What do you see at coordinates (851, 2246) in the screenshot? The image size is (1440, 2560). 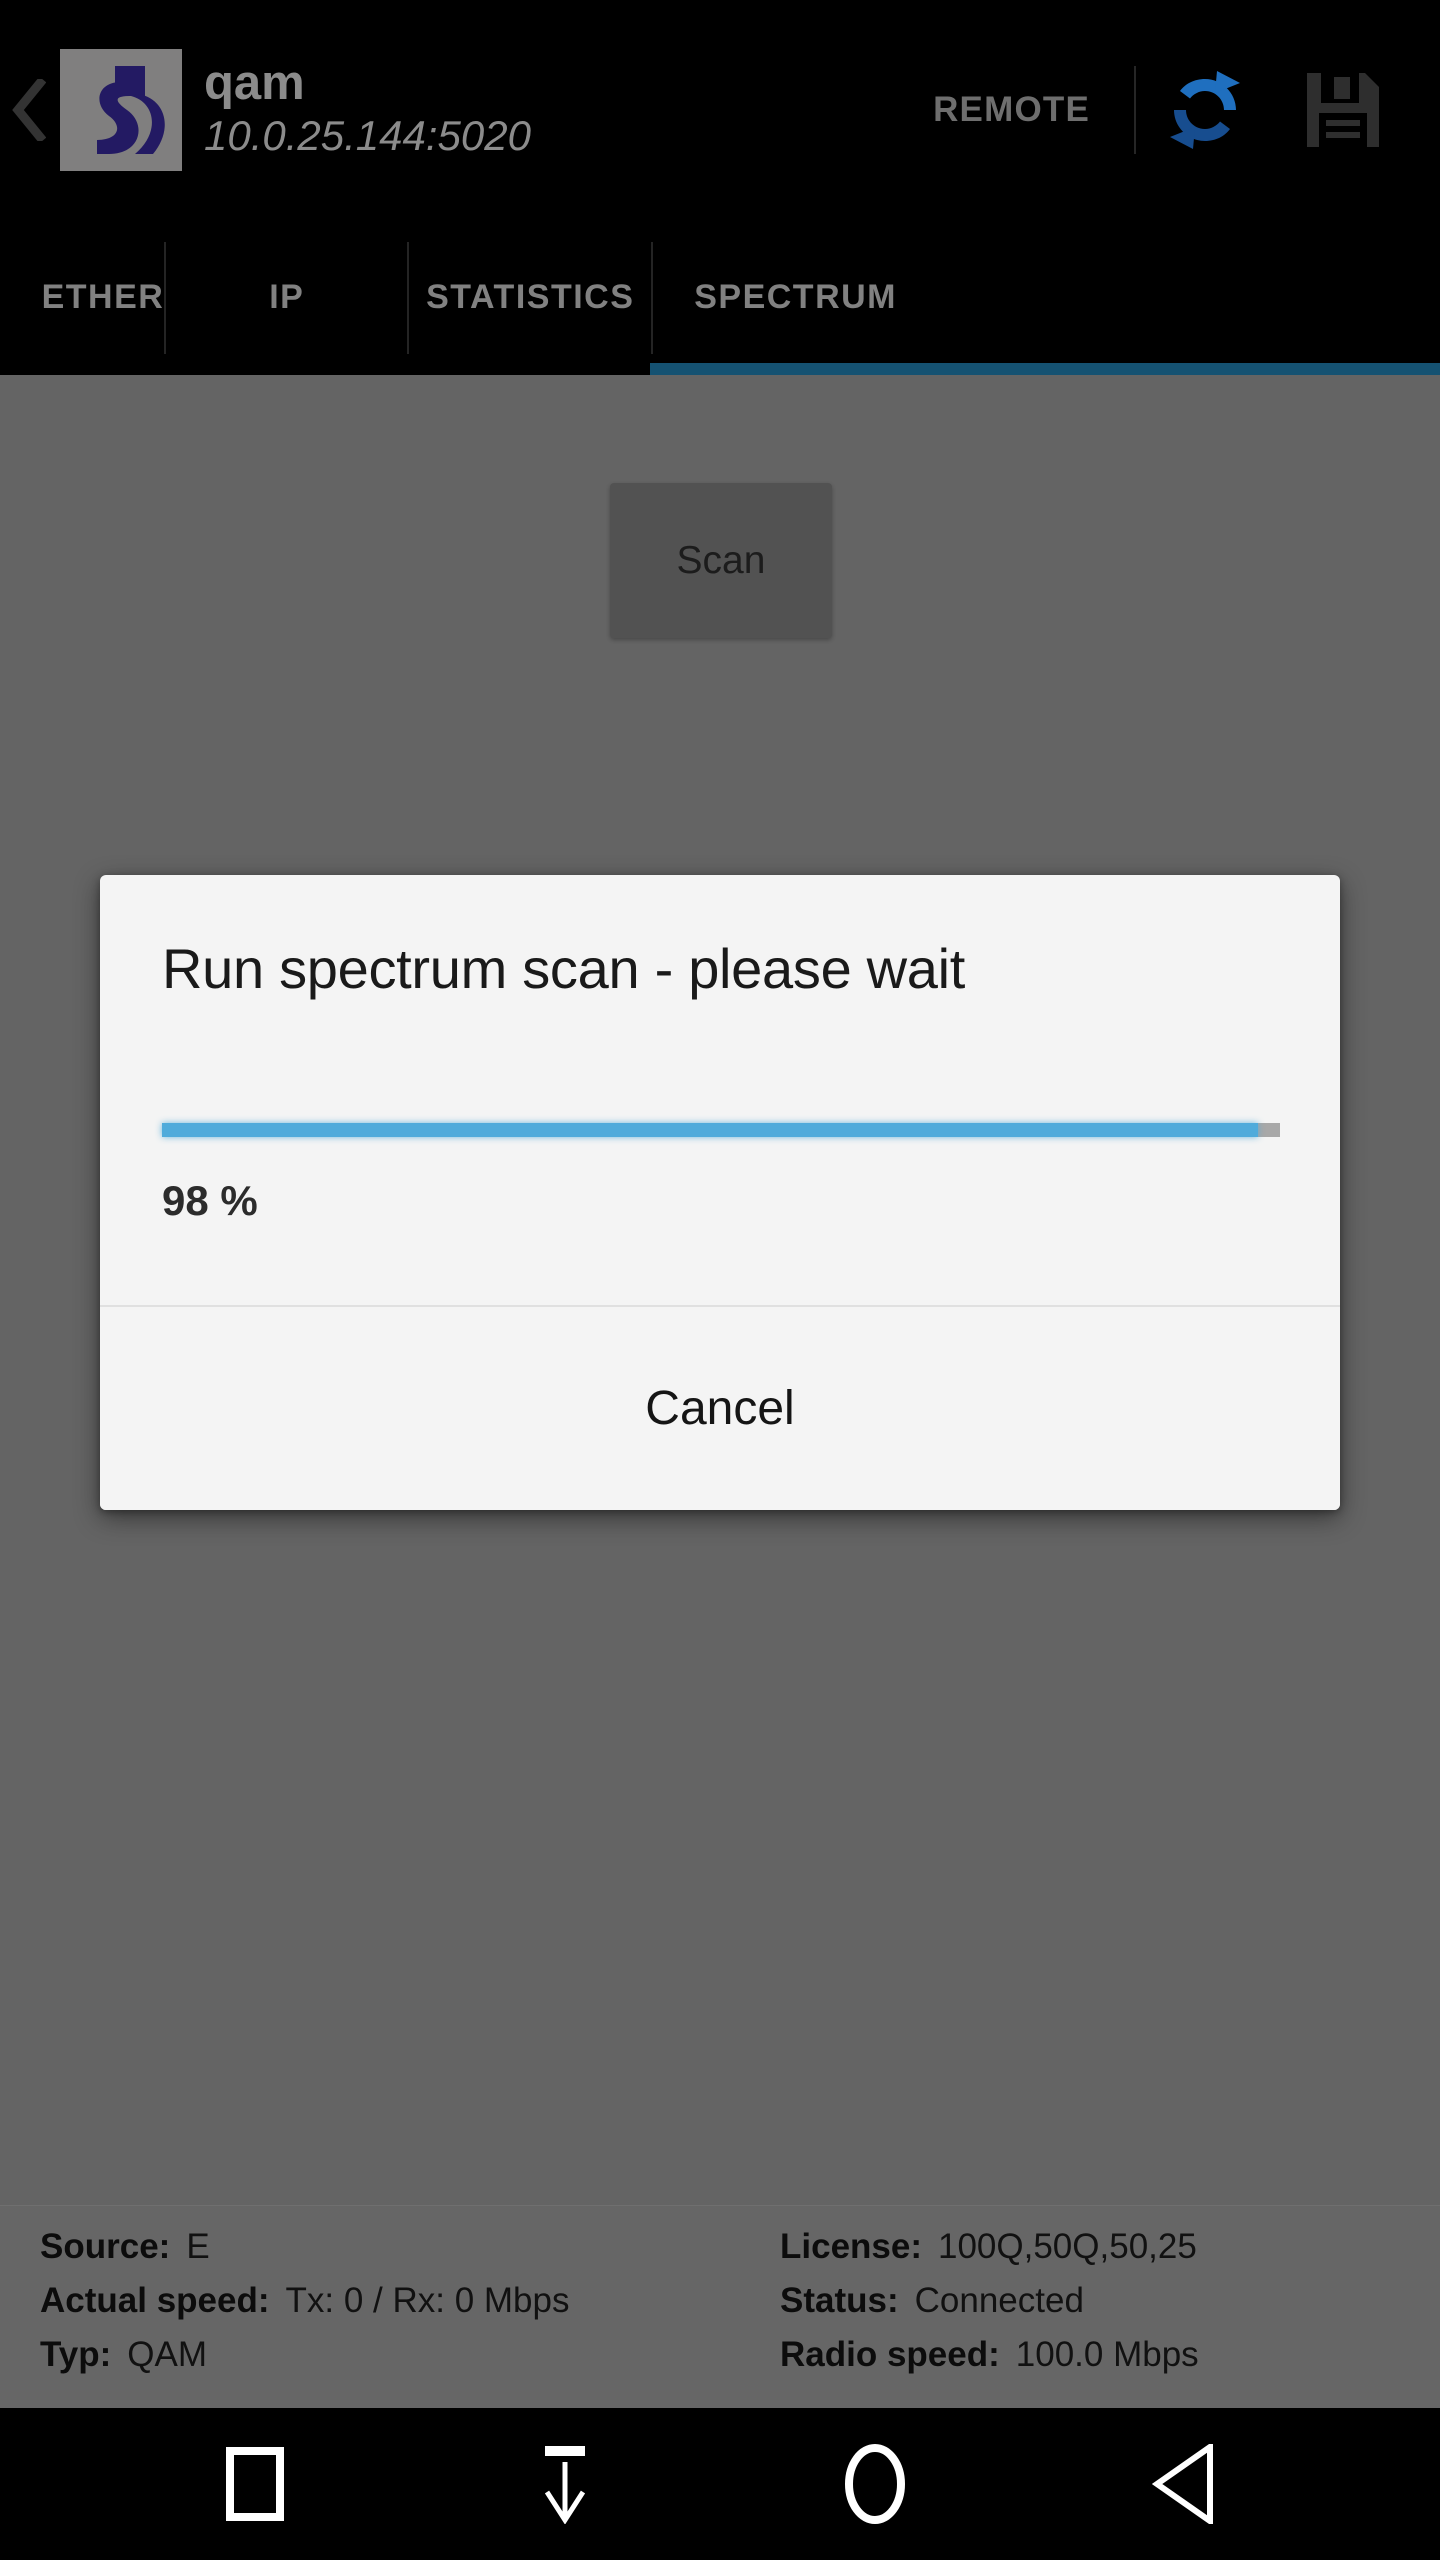 I see `status-label: License:` at bounding box center [851, 2246].